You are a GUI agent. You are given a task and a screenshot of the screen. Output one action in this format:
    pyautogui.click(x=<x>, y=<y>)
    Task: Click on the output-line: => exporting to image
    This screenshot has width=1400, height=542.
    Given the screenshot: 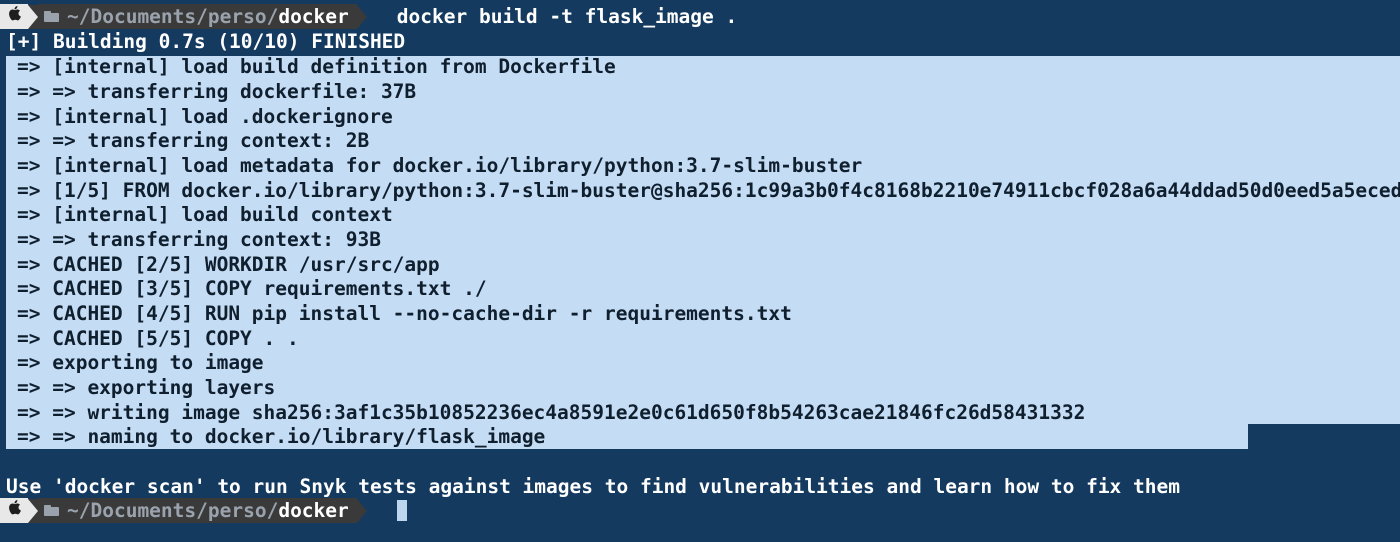 What is the action you would take?
    pyautogui.click(x=140, y=362)
    